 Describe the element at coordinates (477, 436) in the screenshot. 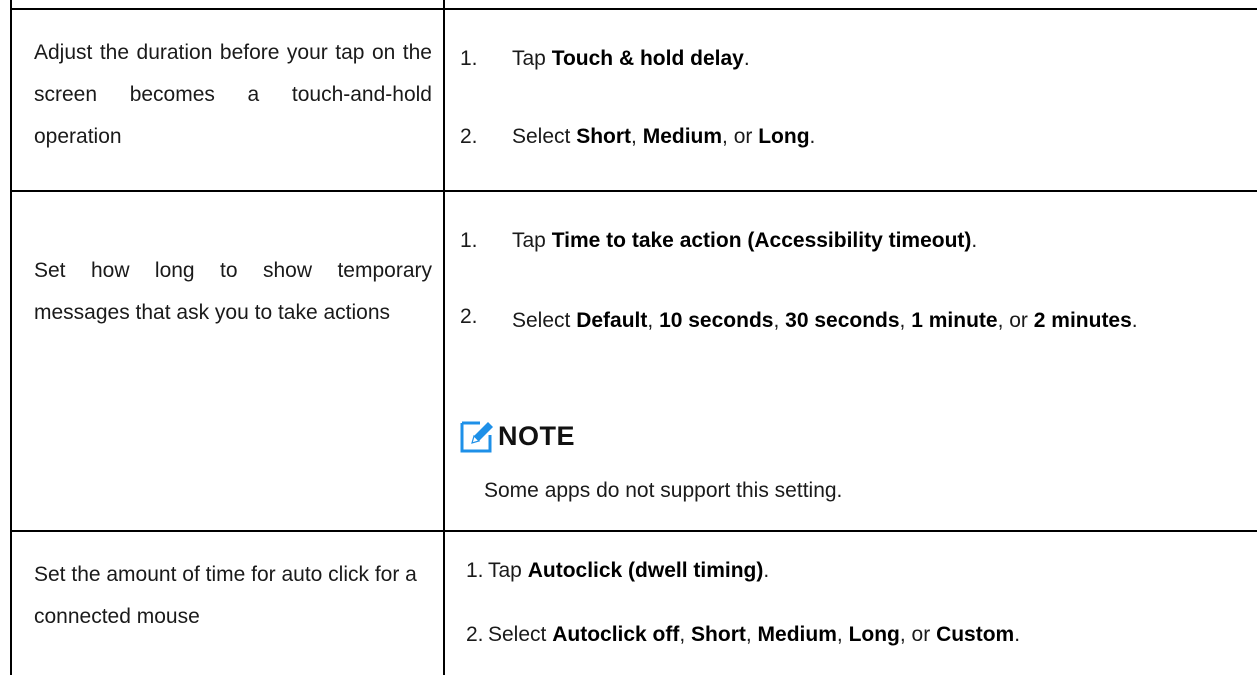

I see `note-pencil-icon` at that location.